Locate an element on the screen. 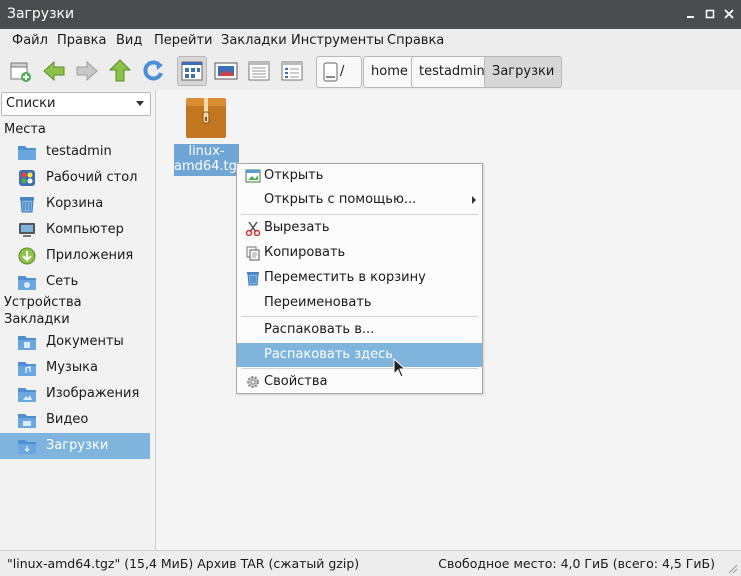 The width and height of the screenshot is (741, 576). sidebar-item-applications: Приложения is located at coordinates (75, 256).